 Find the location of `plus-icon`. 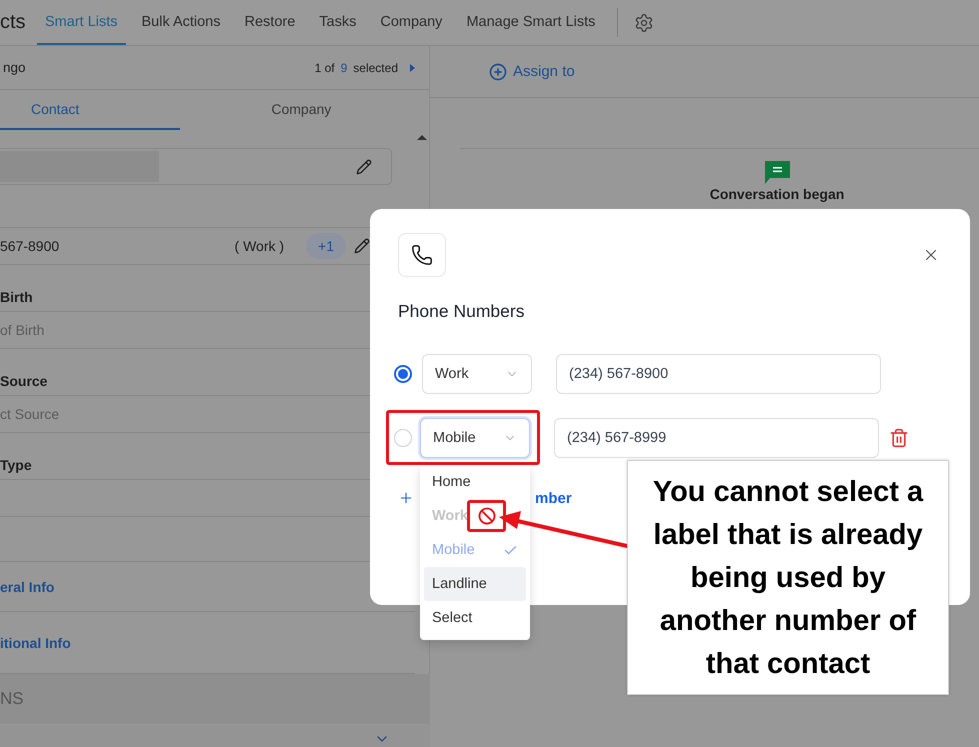

plus-icon is located at coordinates (406, 498).